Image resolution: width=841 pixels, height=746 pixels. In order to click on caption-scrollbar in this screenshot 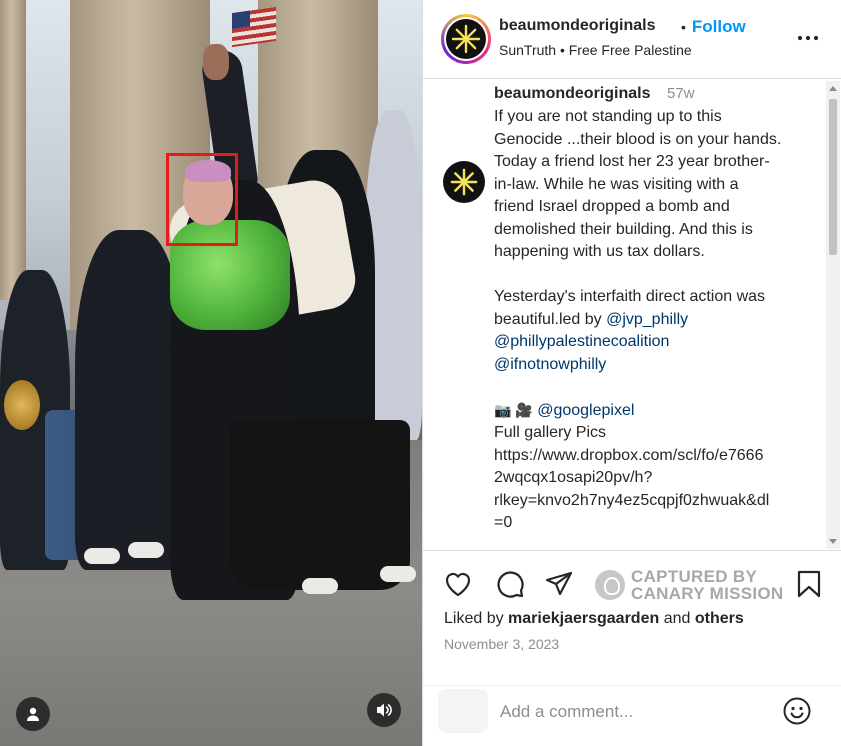, I will do `click(833, 315)`.